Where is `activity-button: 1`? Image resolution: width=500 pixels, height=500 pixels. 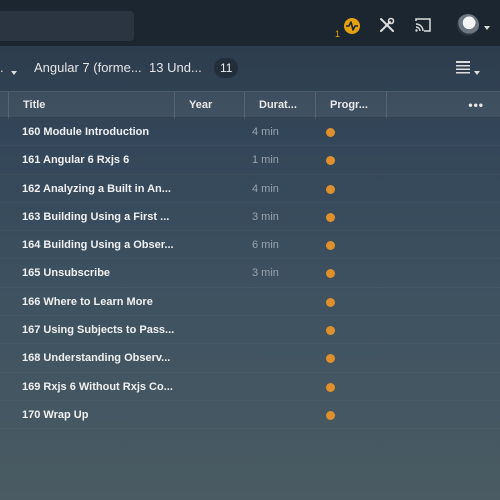
activity-button: 1 is located at coordinates (349, 28).